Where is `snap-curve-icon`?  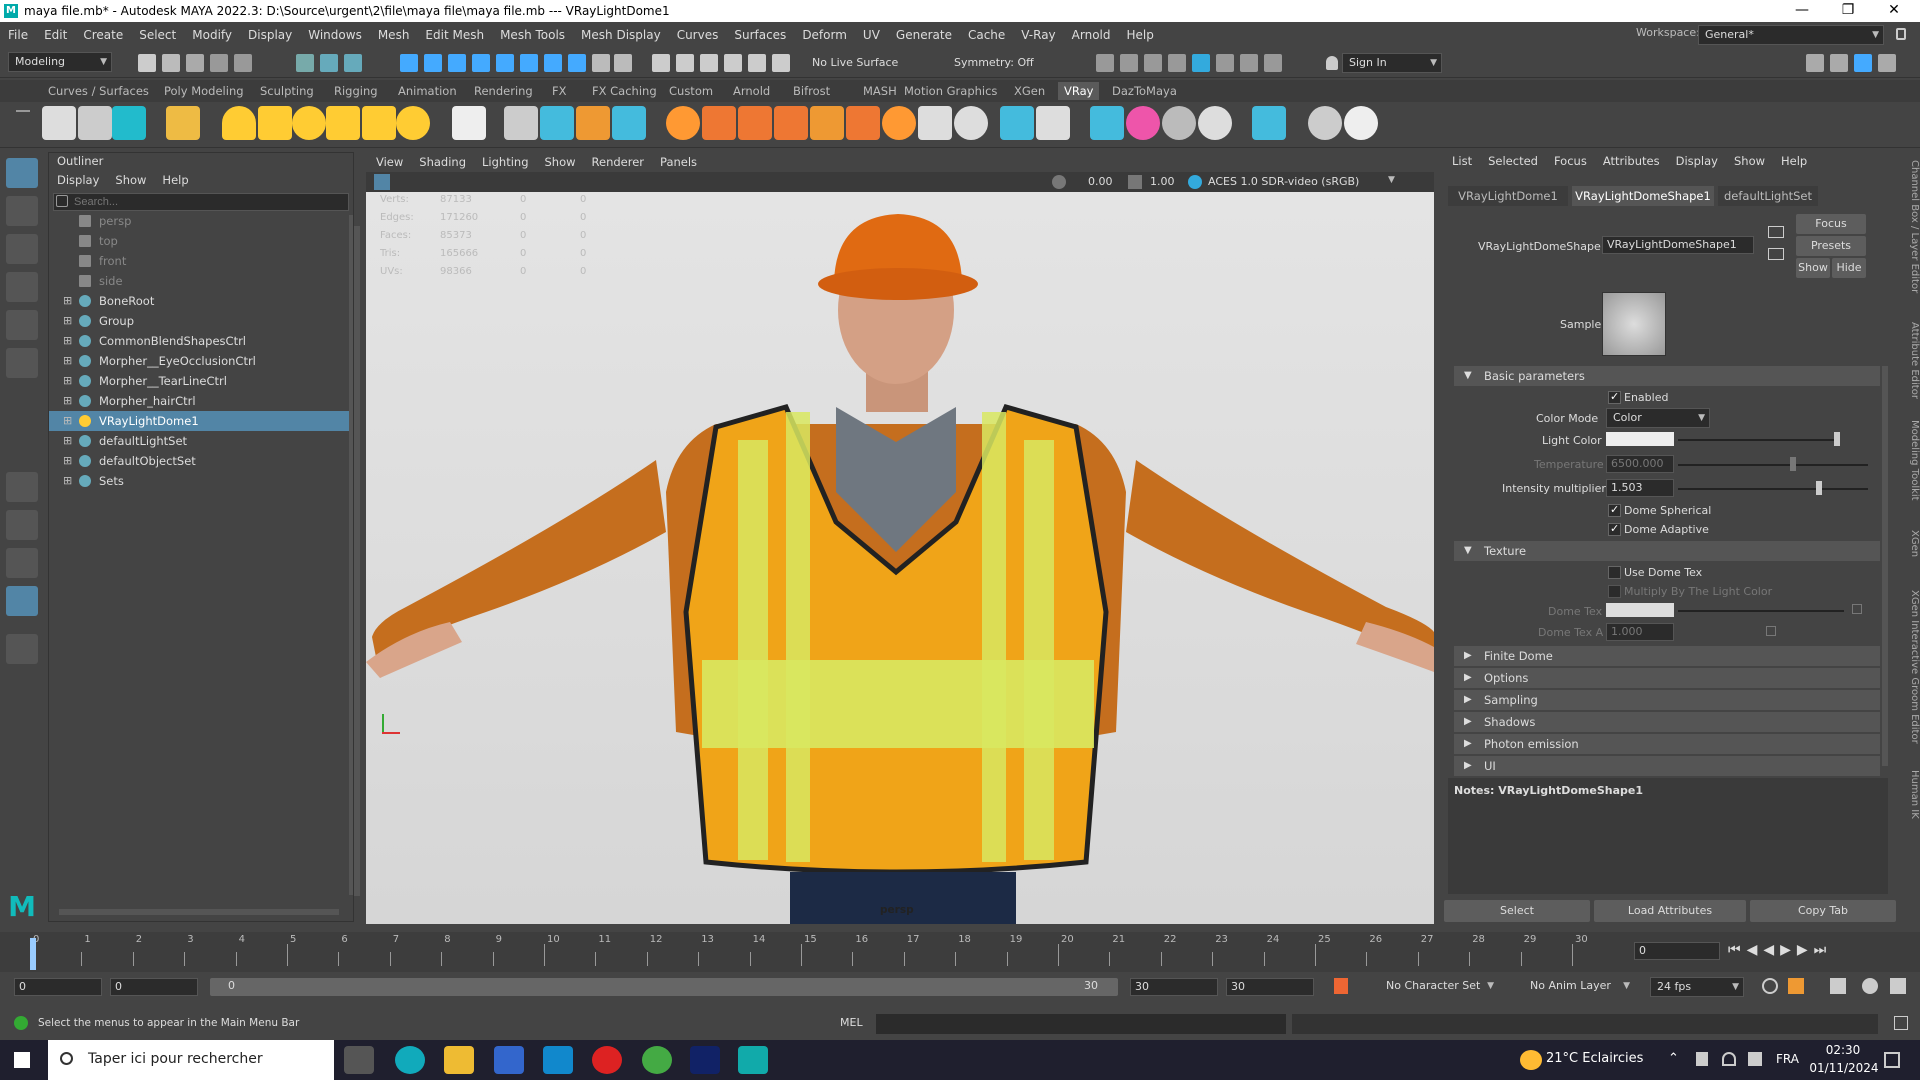
snap-curve-icon is located at coordinates (433, 63).